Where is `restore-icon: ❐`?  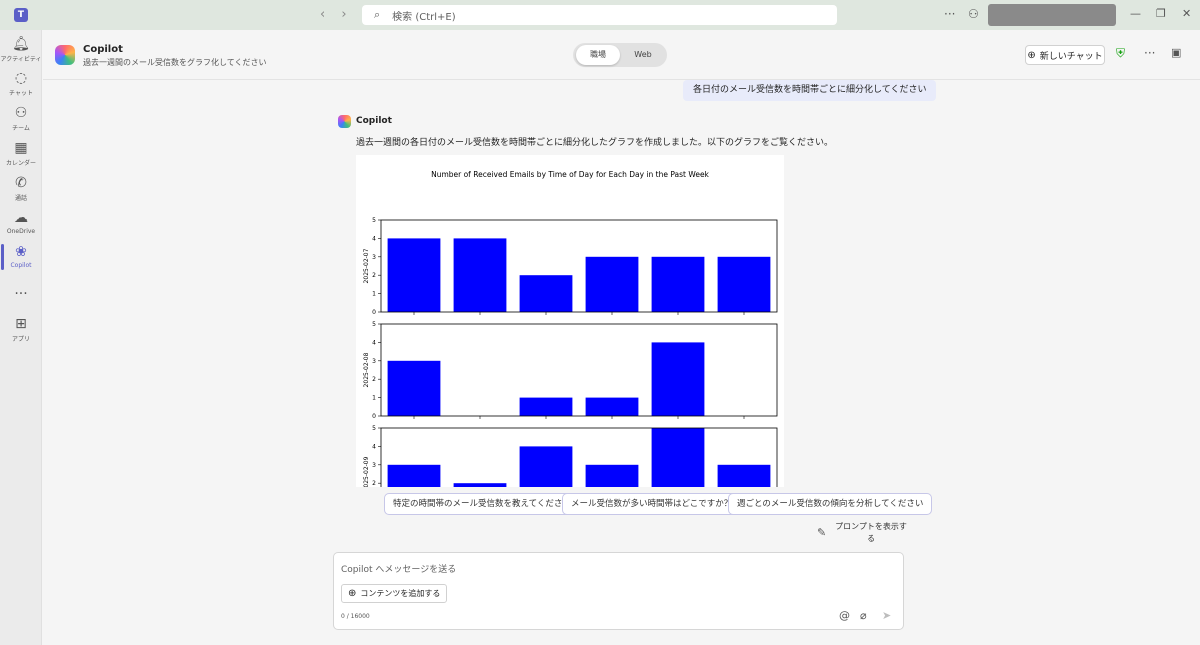
restore-icon: ❐ is located at coordinates (1161, 13).